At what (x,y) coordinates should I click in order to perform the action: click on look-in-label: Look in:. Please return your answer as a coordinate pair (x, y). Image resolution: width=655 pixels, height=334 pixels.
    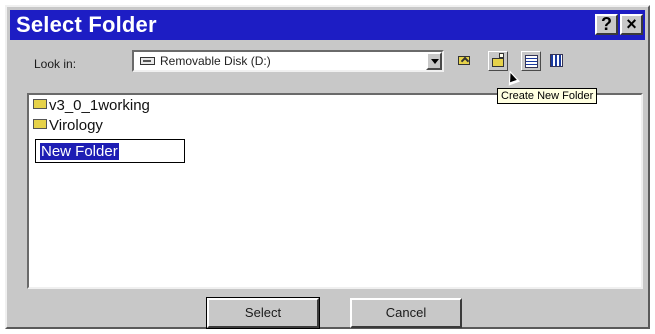
    Looking at the image, I should click on (55, 64).